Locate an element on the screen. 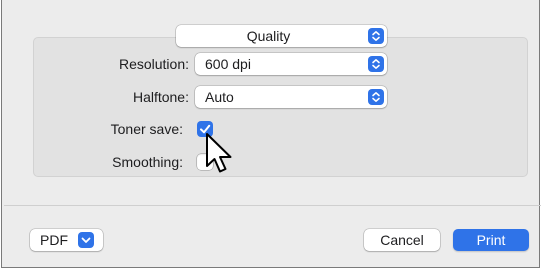 This screenshot has height=270, width=542. panel-selector-popup: Quality is located at coordinates (281, 36).